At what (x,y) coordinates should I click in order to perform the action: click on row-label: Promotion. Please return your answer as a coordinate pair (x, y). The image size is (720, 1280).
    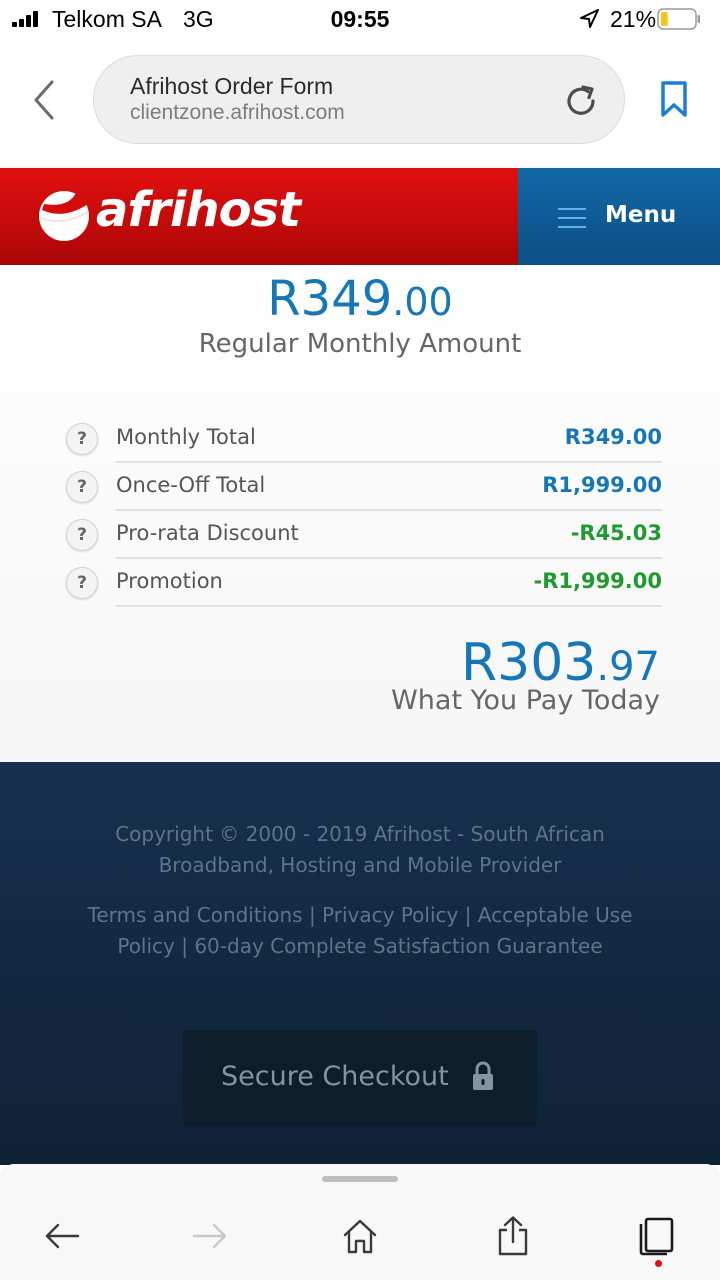
    Looking at the image, I should click on (169, 581).